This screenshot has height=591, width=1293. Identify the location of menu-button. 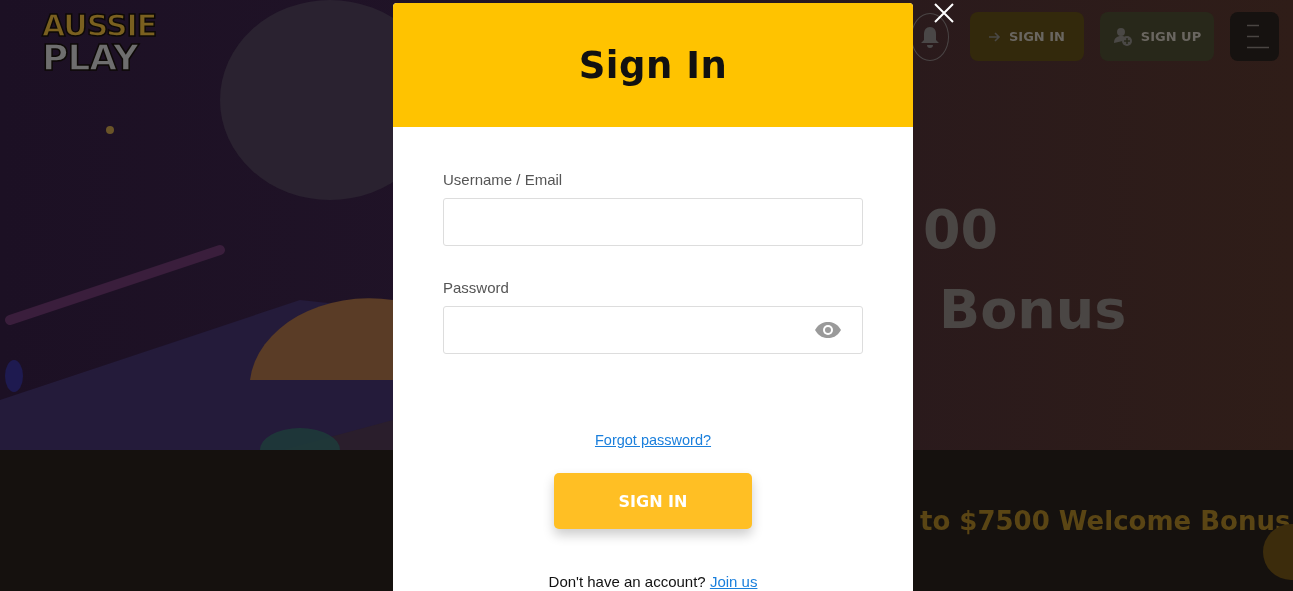
(1254, 36).